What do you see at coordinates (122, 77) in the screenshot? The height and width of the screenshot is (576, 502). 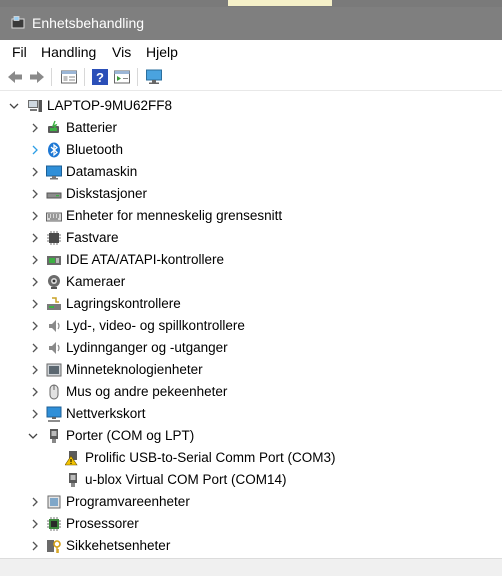 I see `run-action-icon` at bounding box center [122, 77].